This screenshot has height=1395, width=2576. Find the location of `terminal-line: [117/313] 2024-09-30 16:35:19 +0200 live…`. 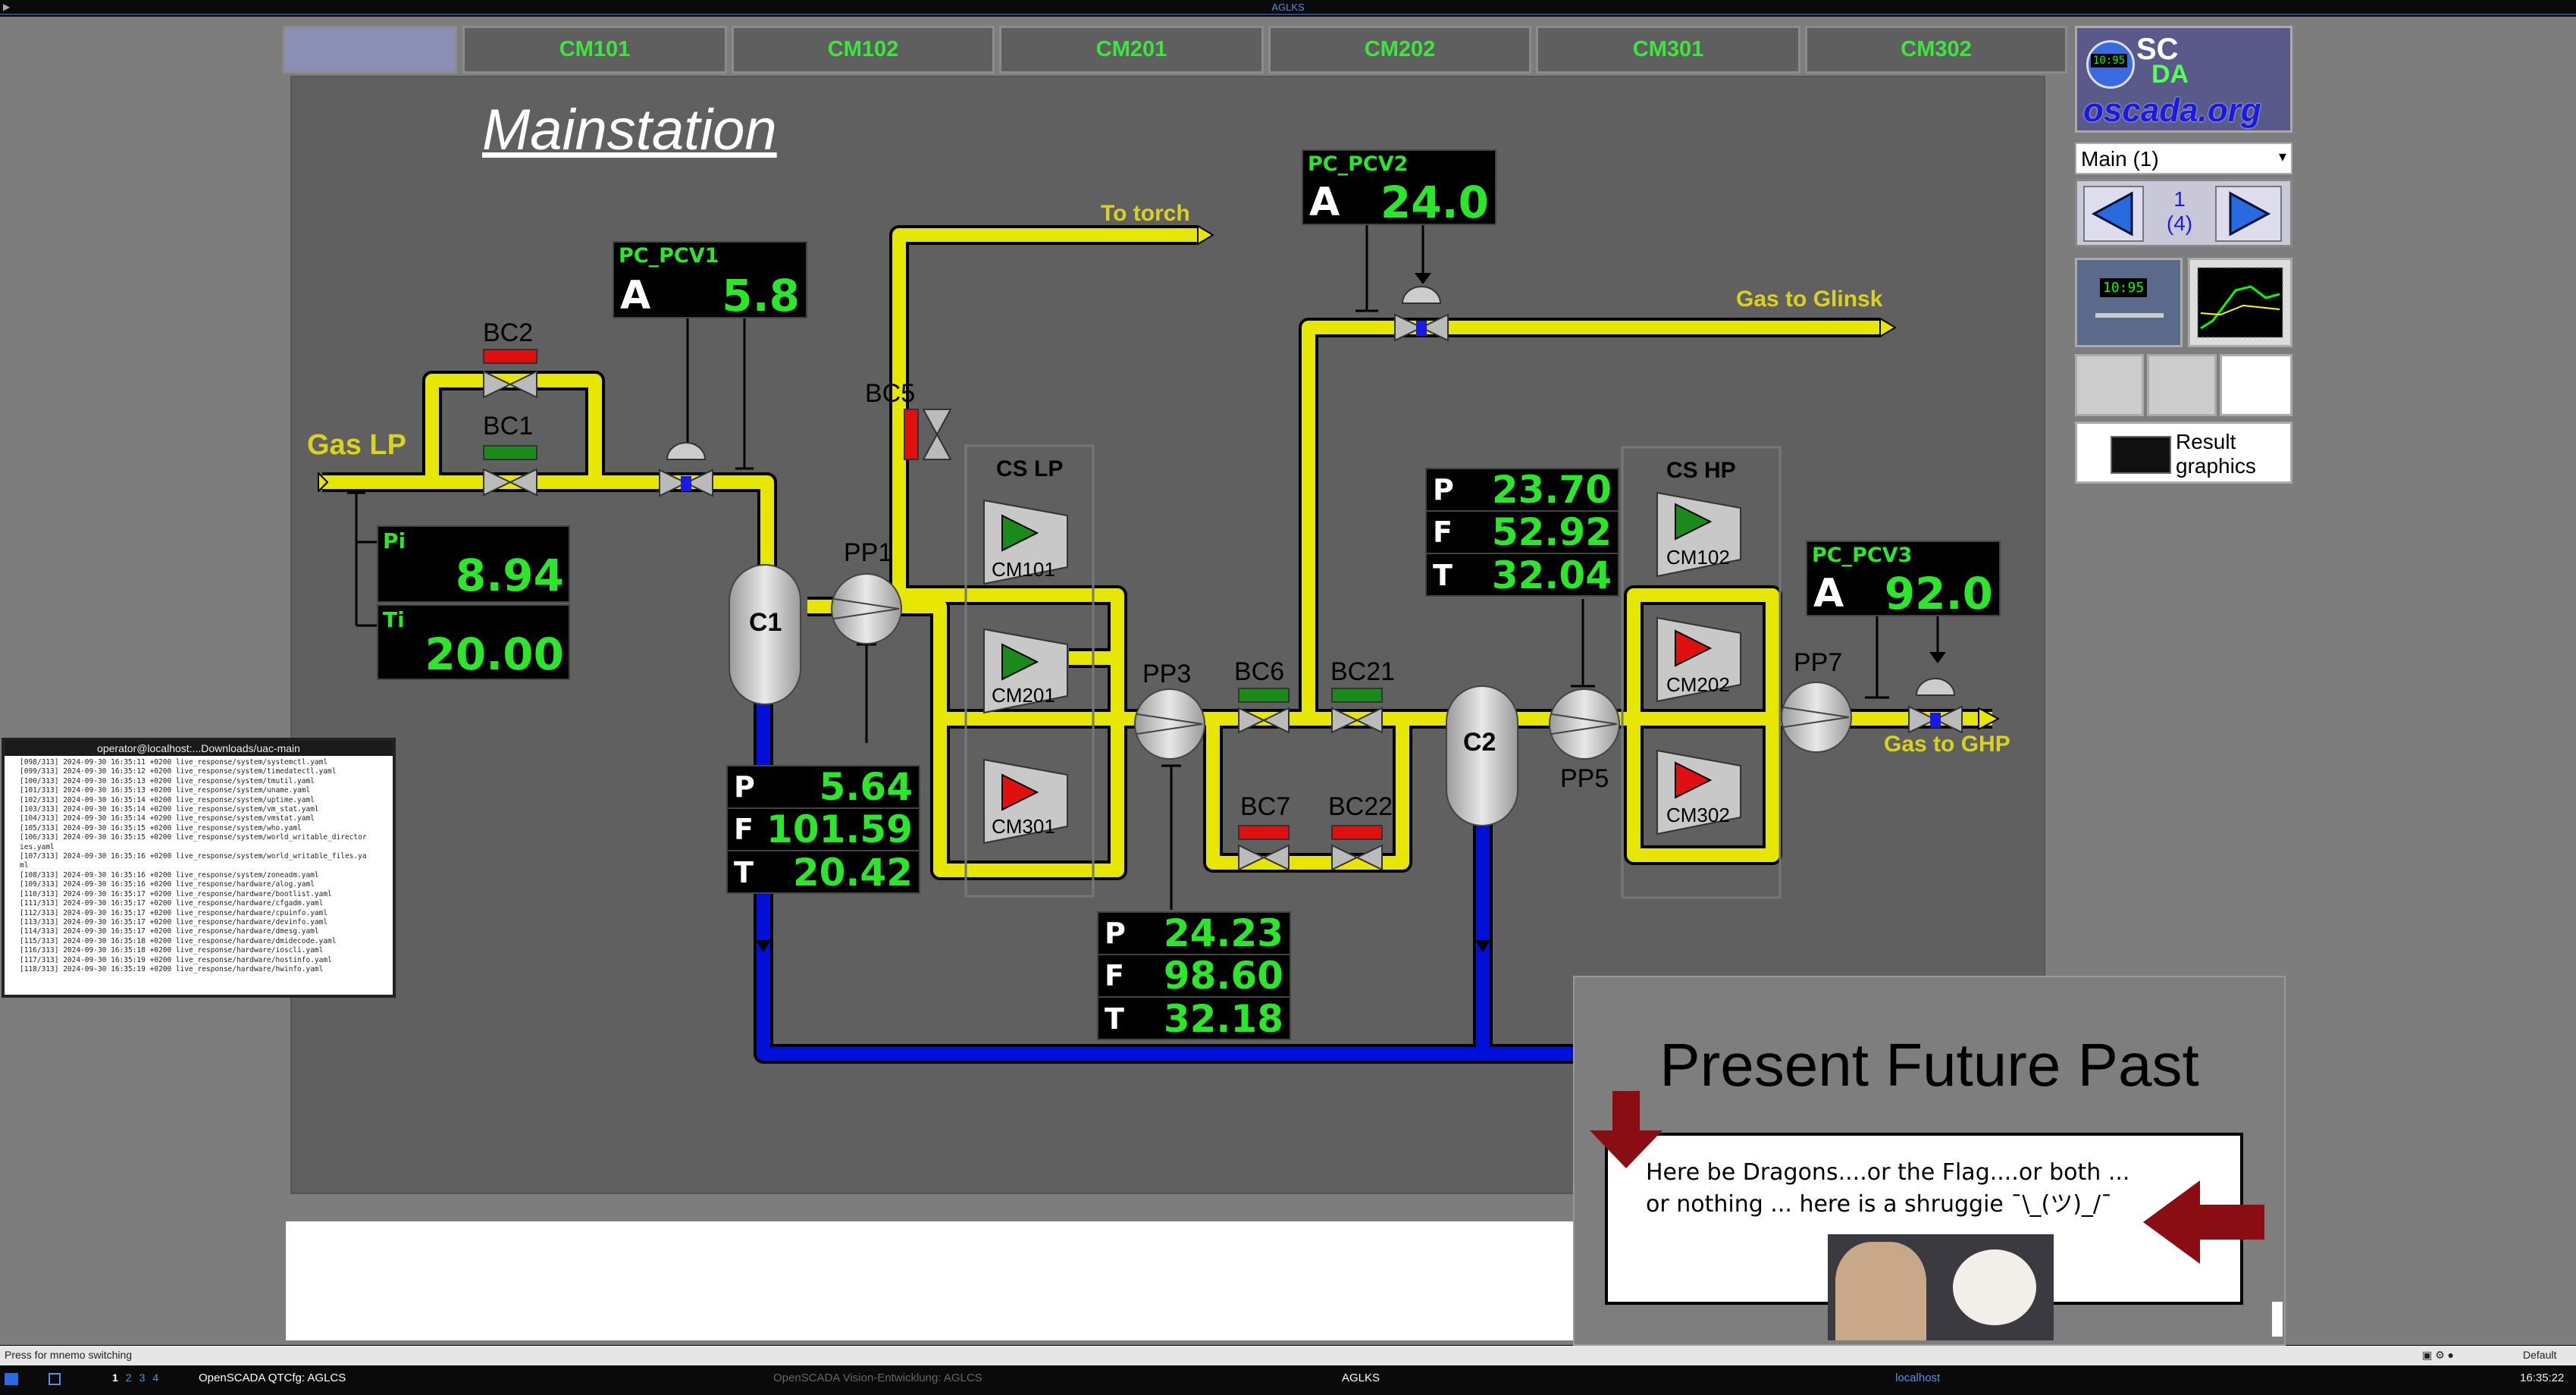

terminal-line: [117/313] 2024-09-30 16:35:19 +0200 live… is located at coordinates (176, 959).